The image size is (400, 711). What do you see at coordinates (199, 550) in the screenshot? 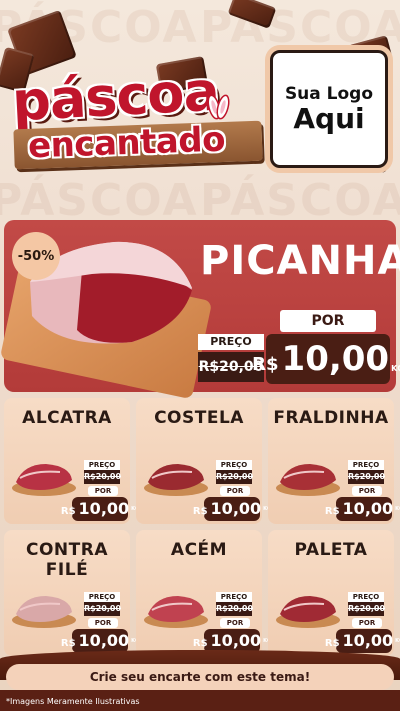
I see `product-name: ACÉM` at bounding box center [199, 550].